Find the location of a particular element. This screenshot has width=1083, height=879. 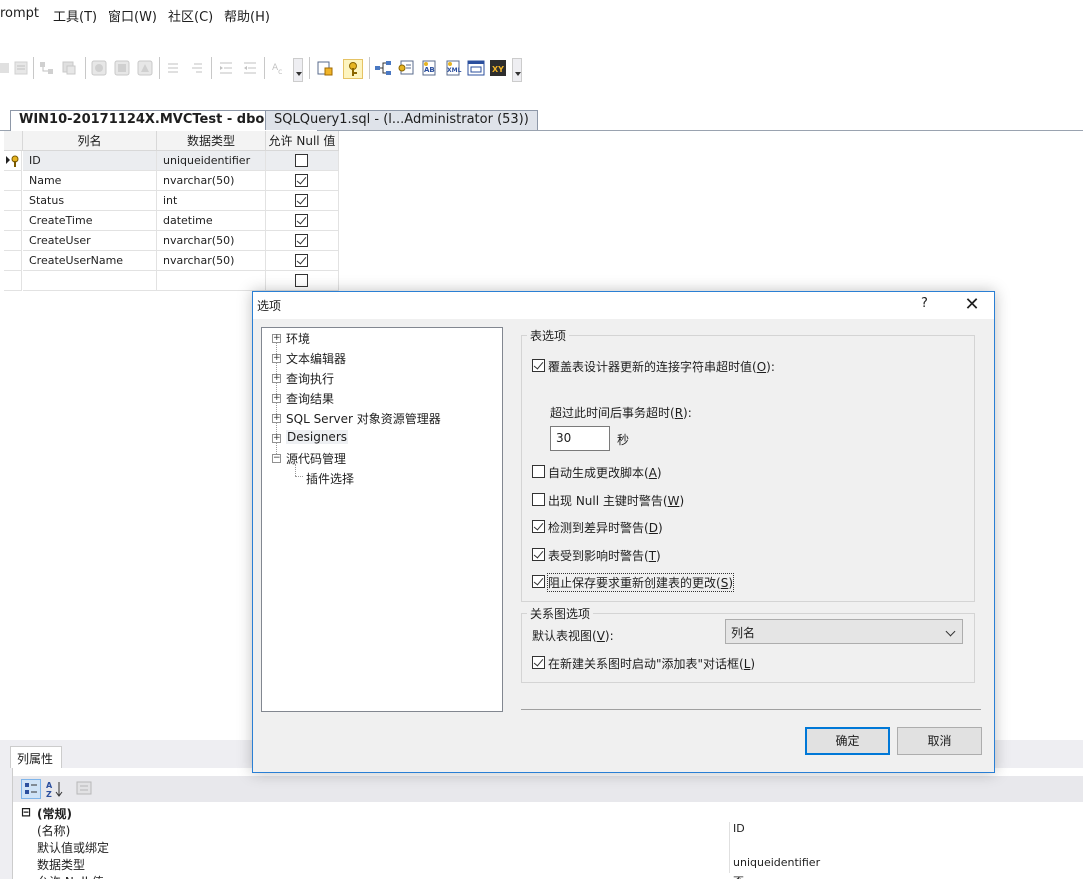

manage-indexes-icon is located at coordinates (406, 68).